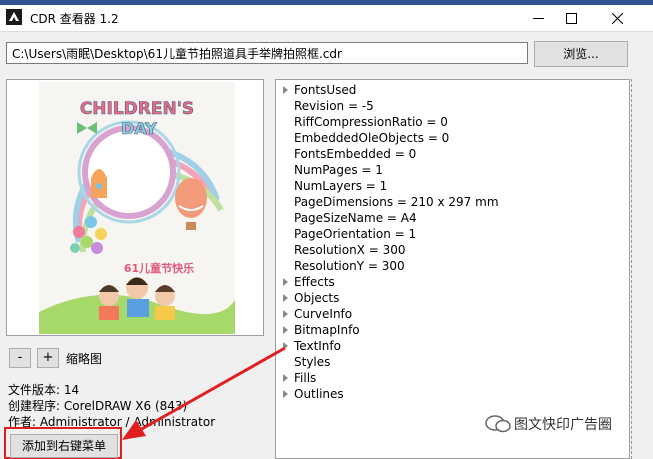 The width and height of the screenshot is (653, 459). Describe the element at coordinates (498, 424) in the screenshot. I see `wechat-icon` at that location.